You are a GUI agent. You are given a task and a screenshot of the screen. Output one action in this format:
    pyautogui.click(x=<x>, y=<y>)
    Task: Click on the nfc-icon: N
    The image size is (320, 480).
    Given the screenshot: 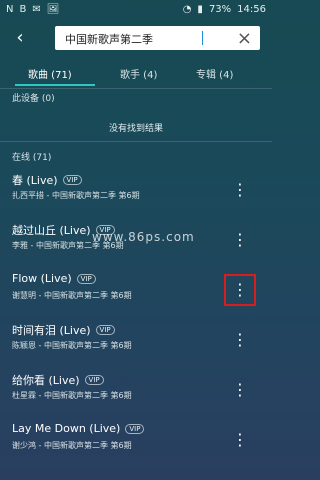 What is the action you would take?
    pyautogui.click(x=10, y=9)
    